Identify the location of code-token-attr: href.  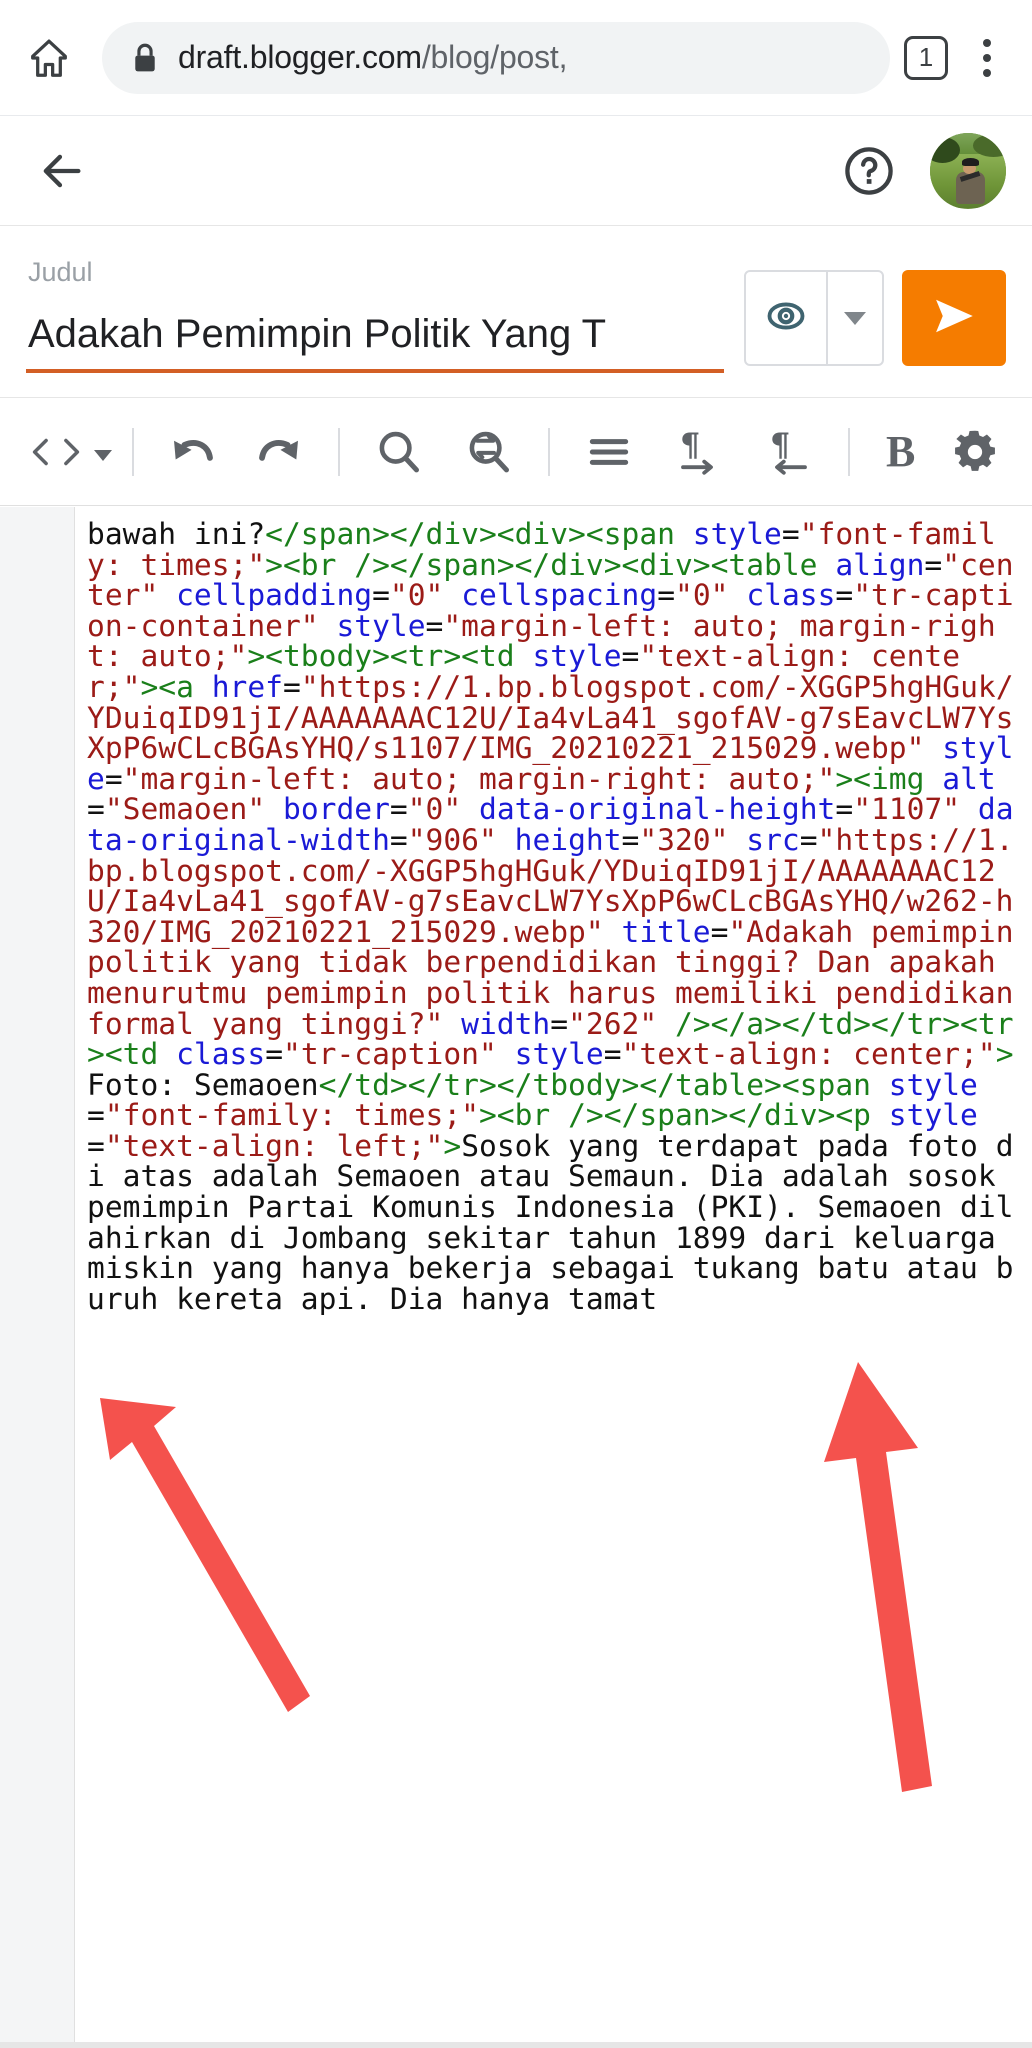
(247, 686).